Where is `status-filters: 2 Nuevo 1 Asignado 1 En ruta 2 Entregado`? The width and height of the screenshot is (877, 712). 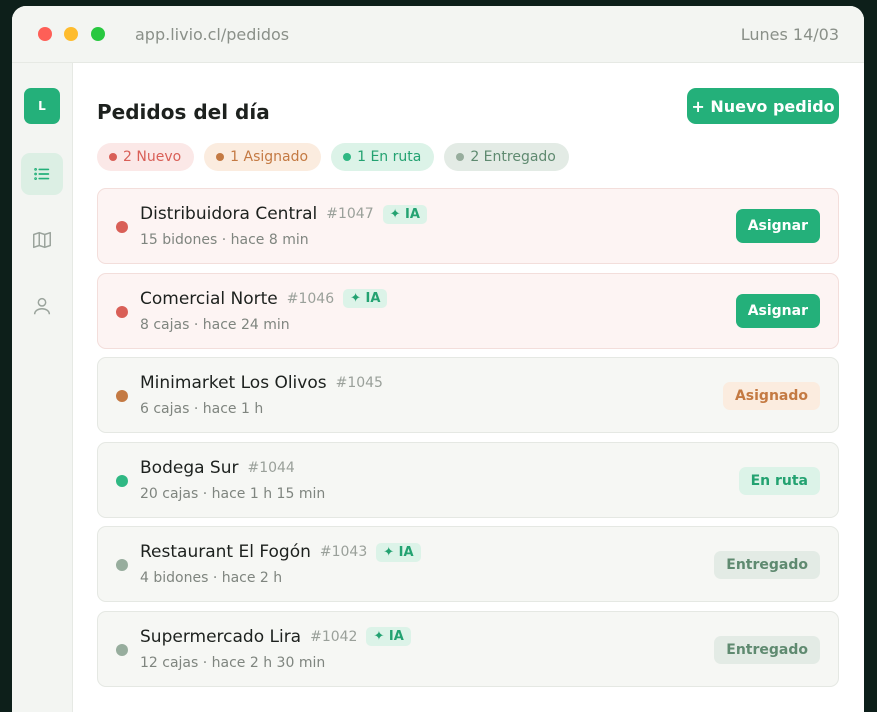
status-filters: 2 Nuevo 1 Asignado 1 En ruta 2 Entregado is located at coordinates (333, 157).